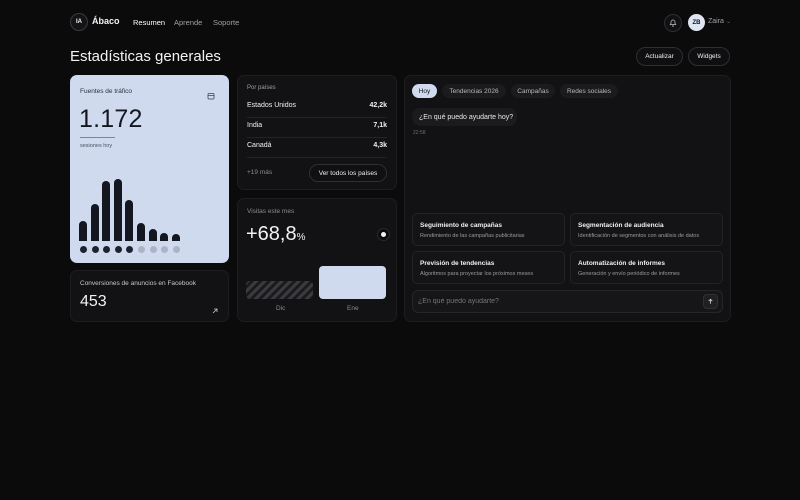 The height and width of the screenshot is (500, 800). Describe the element at coordinates (301, 237) in the screenshot. I see `visits-unit: %` at that location.